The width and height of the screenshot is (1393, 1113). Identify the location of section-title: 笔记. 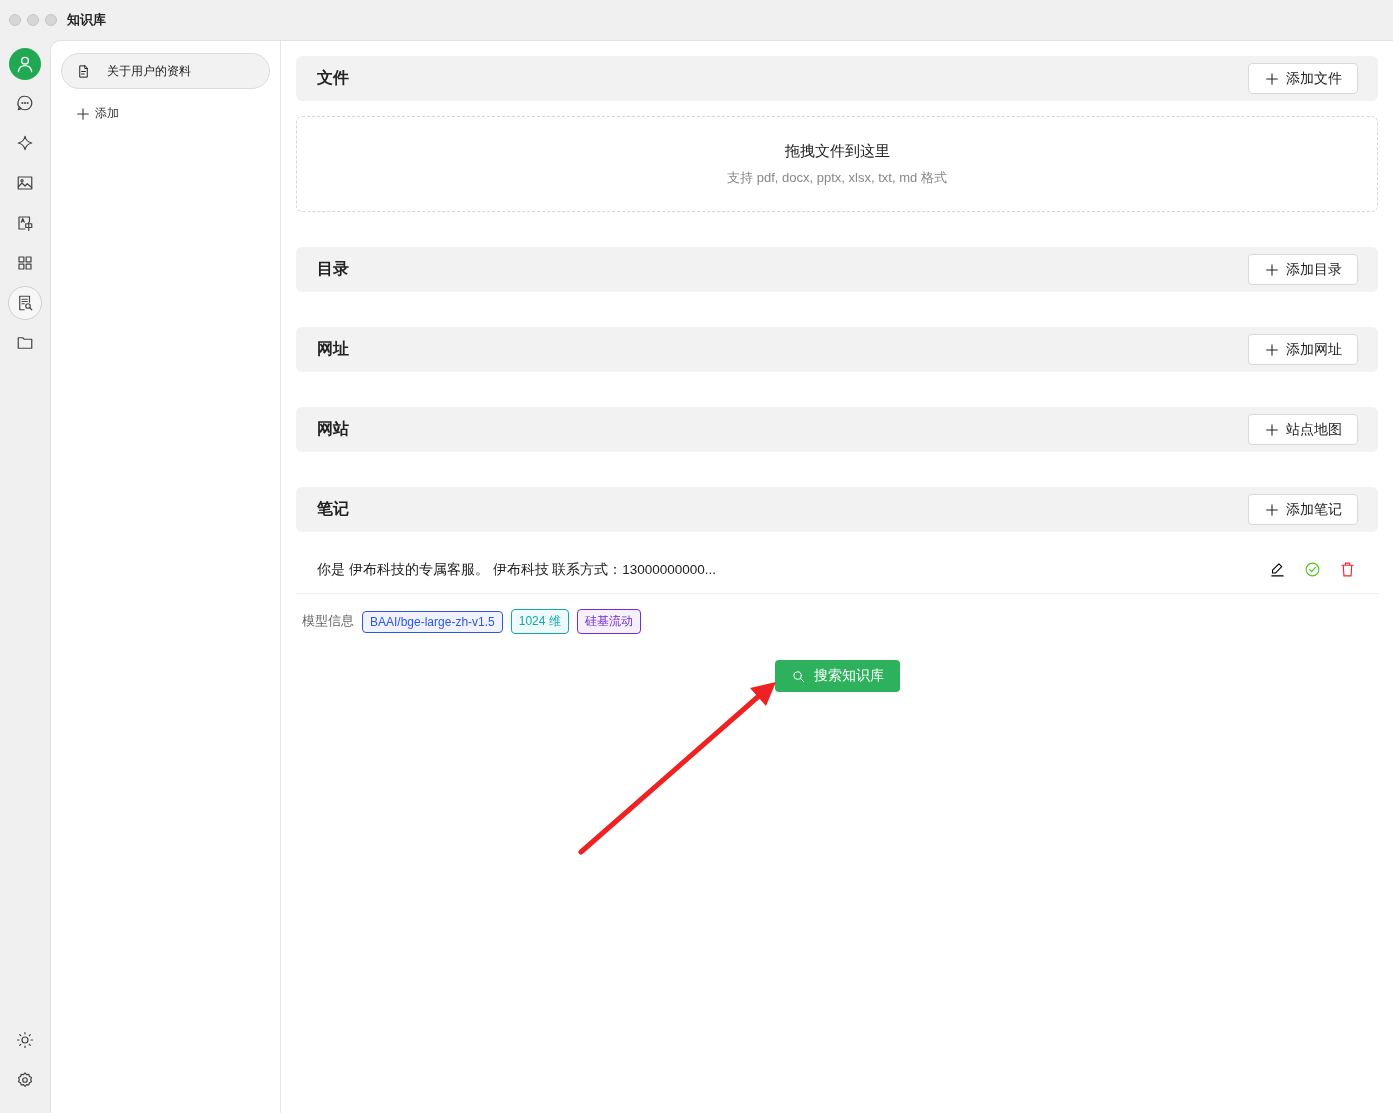
(333, 509).